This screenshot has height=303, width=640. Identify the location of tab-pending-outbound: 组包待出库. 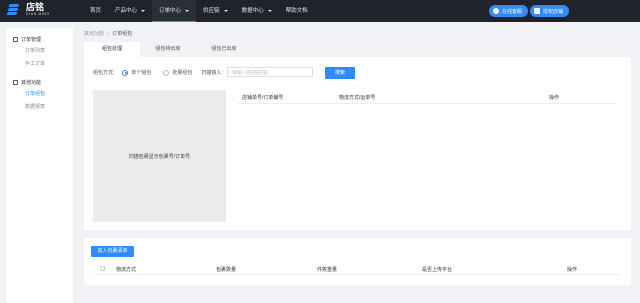
(168, 49).